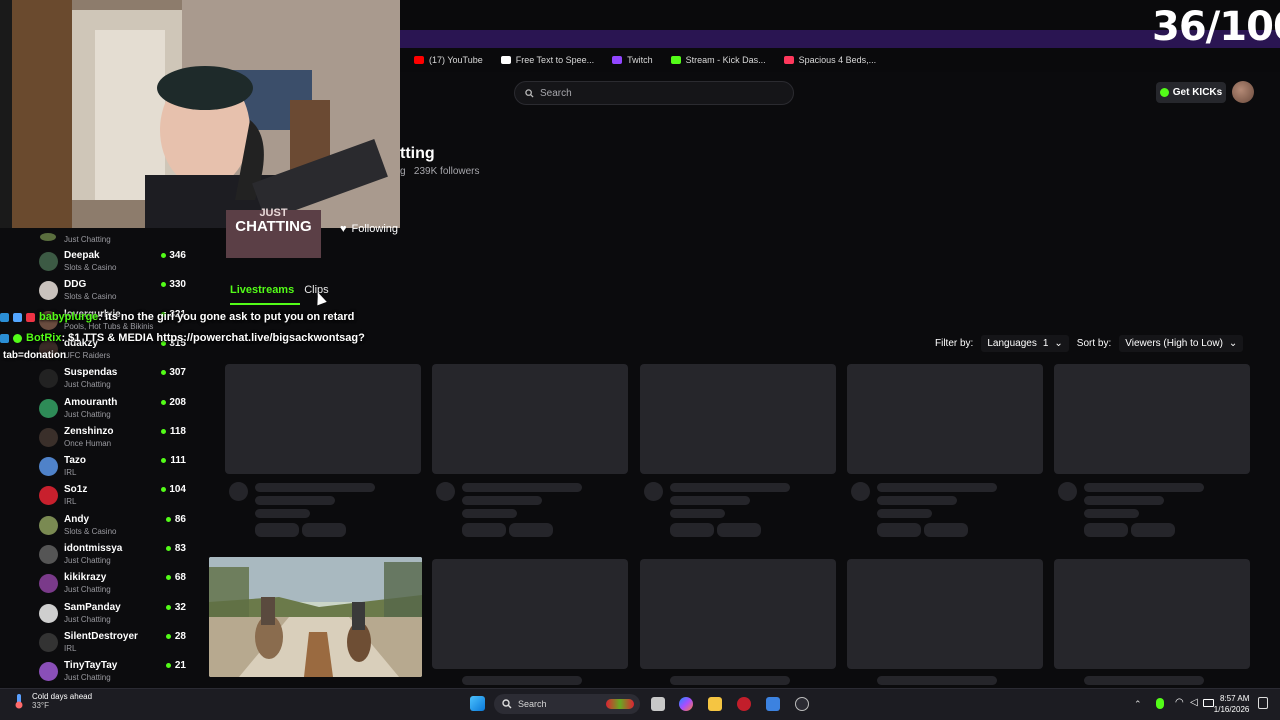  Describe the element at coordinates (954, 343) in the screenshot. I see `filter-by-label: Filter by:` at that location.